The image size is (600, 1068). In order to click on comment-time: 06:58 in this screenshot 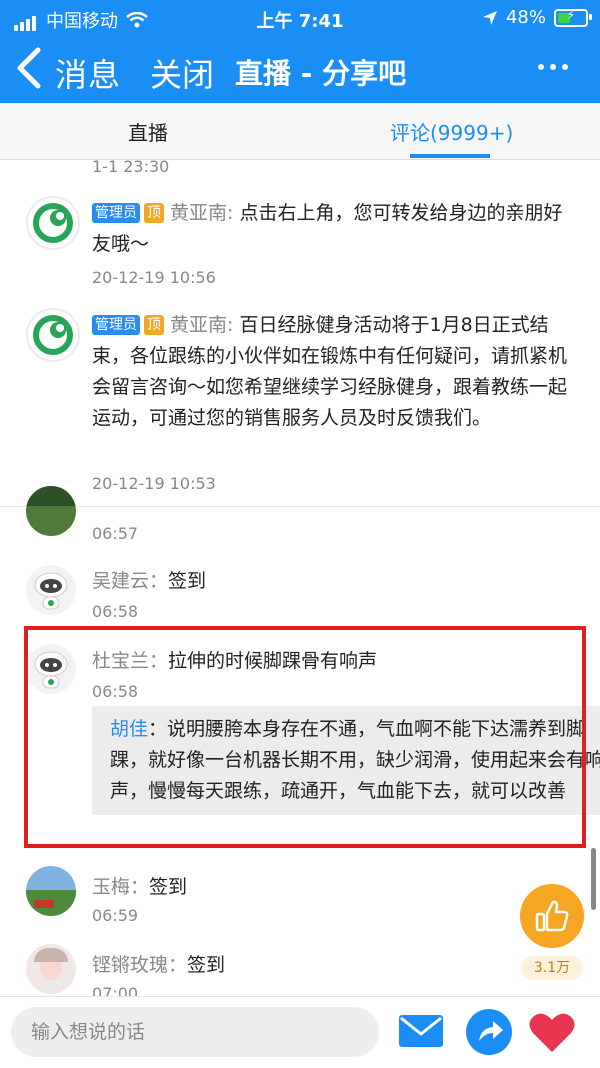, I will do `click(115, 611)`.